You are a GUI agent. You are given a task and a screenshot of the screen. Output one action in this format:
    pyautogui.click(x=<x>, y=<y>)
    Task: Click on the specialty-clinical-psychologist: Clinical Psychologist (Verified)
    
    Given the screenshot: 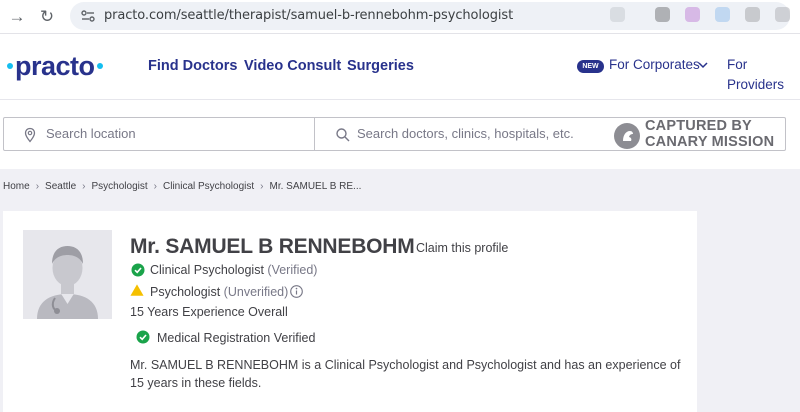 What is the action you would take?
    pyautogui.click(x=233, y=270)
    